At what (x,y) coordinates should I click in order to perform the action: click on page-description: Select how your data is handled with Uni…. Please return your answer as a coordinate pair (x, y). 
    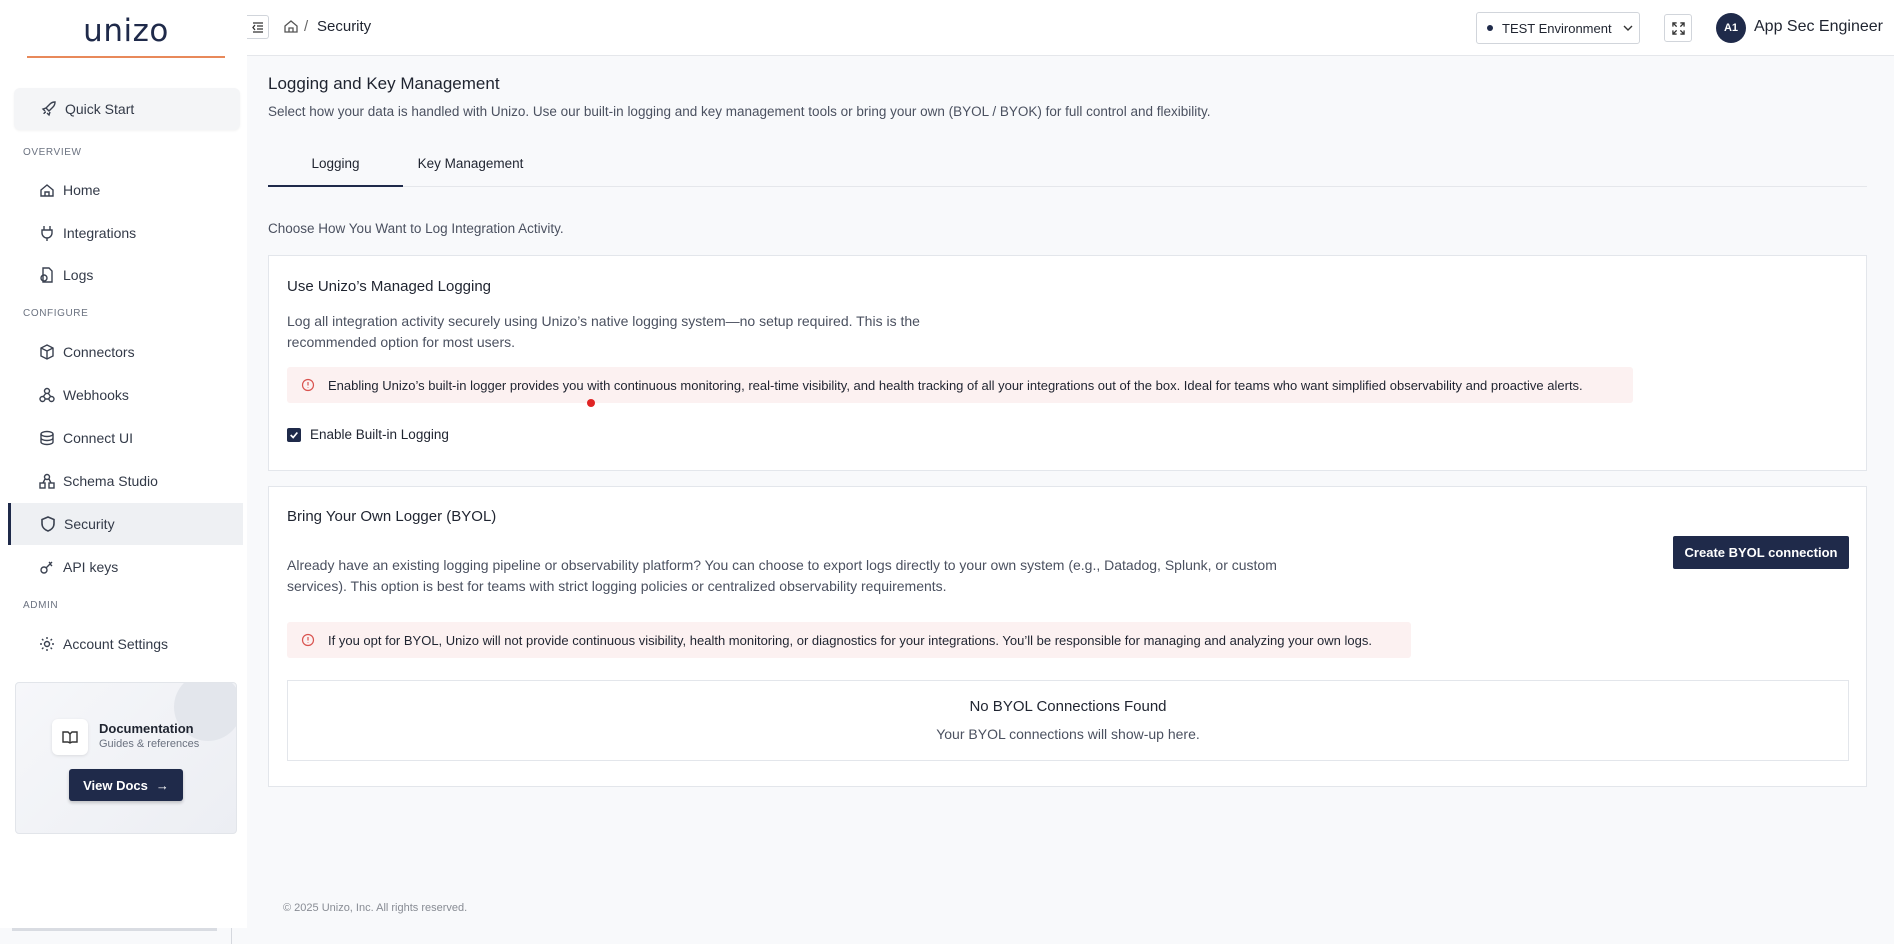
    Looking at the image, I should click on (739, 111).